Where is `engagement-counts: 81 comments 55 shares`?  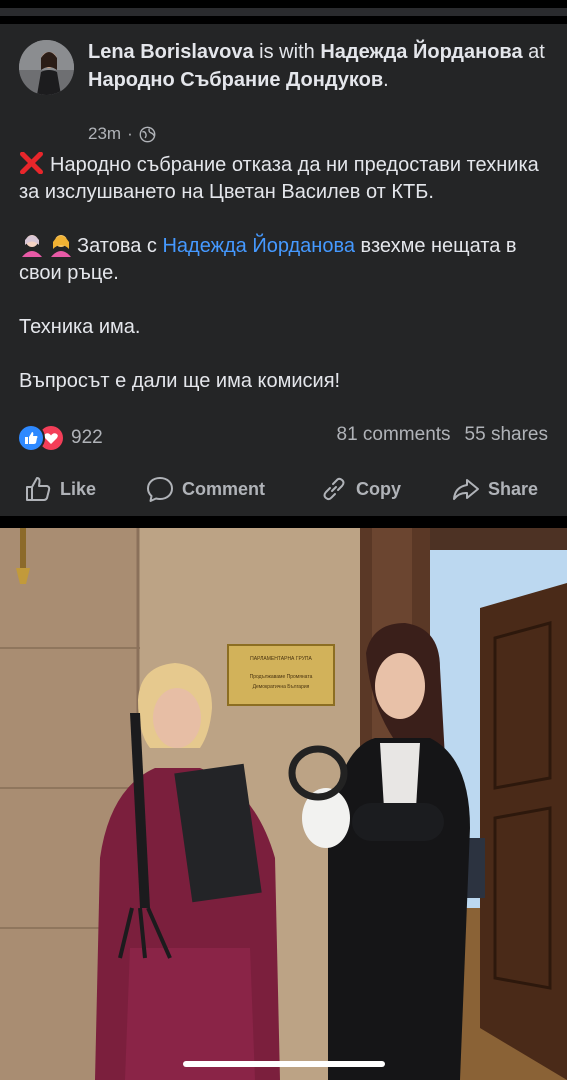
engagement-counts: 81 comments 55 shares is located at coordinates (443, 435).